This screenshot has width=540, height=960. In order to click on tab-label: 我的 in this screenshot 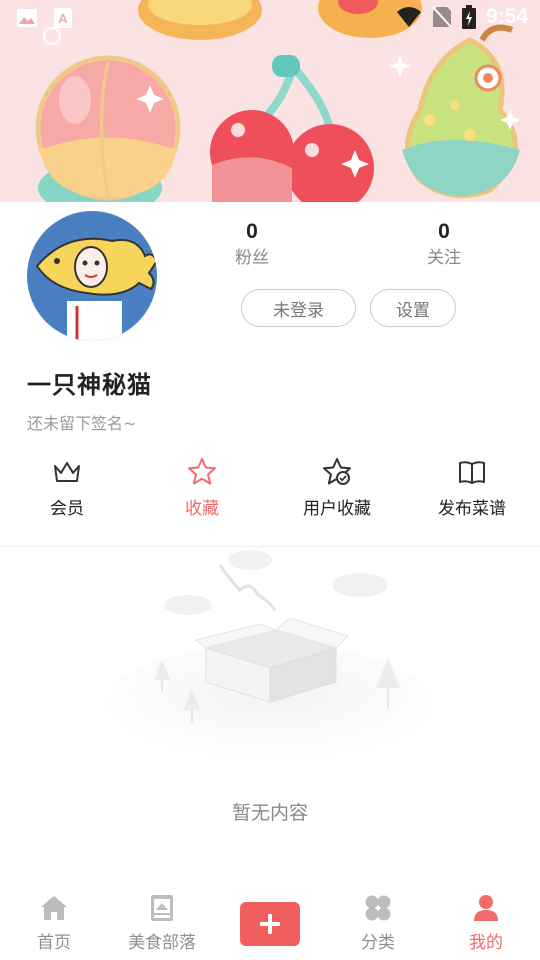, I will do `click(486, 943)`.